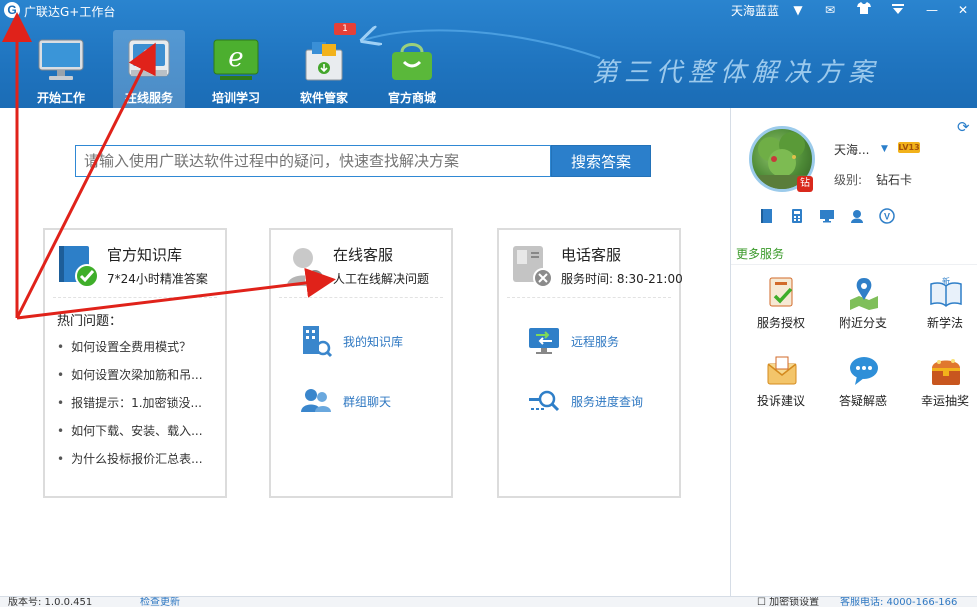 This screenshot has width=977, height=607. I want to click on top-user-name: 天海蓝蓝, so click(755, 10).